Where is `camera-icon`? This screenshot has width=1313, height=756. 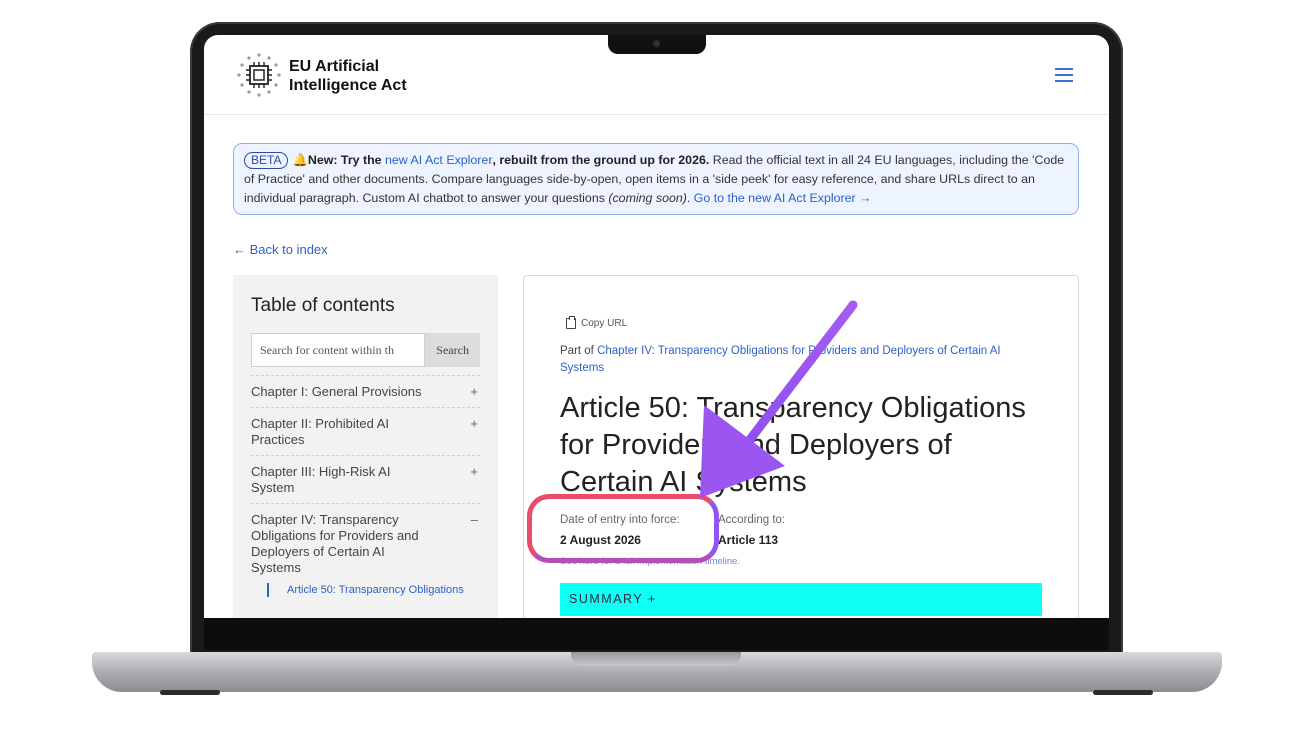 camera-icon is located at coordinates (656, 43).